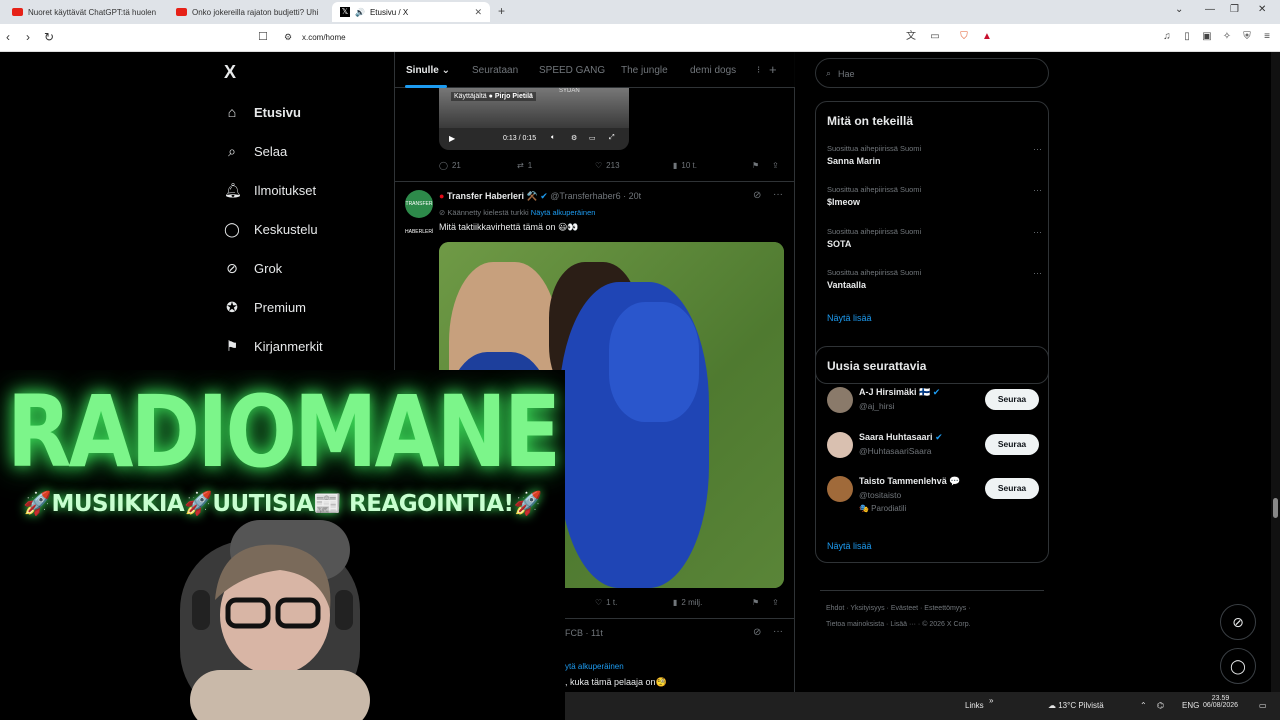 The image size is (1280, 720). What do you see at coordinates (419, 212) in the screenshot?
I see `avatar: TRANSFER HABERLERİ` at bounding box center [419, 212].